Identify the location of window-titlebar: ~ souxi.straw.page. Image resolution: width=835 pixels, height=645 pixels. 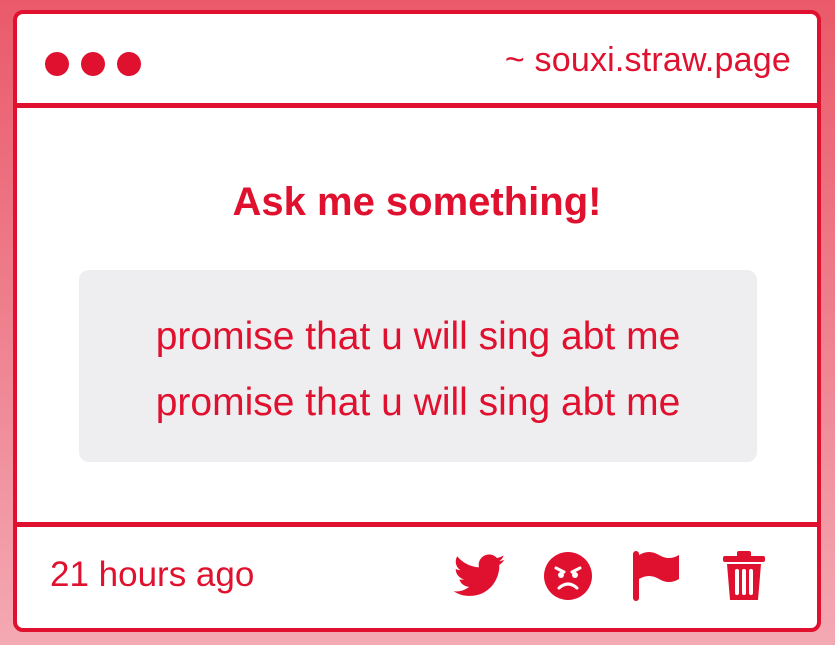
(417, 61).